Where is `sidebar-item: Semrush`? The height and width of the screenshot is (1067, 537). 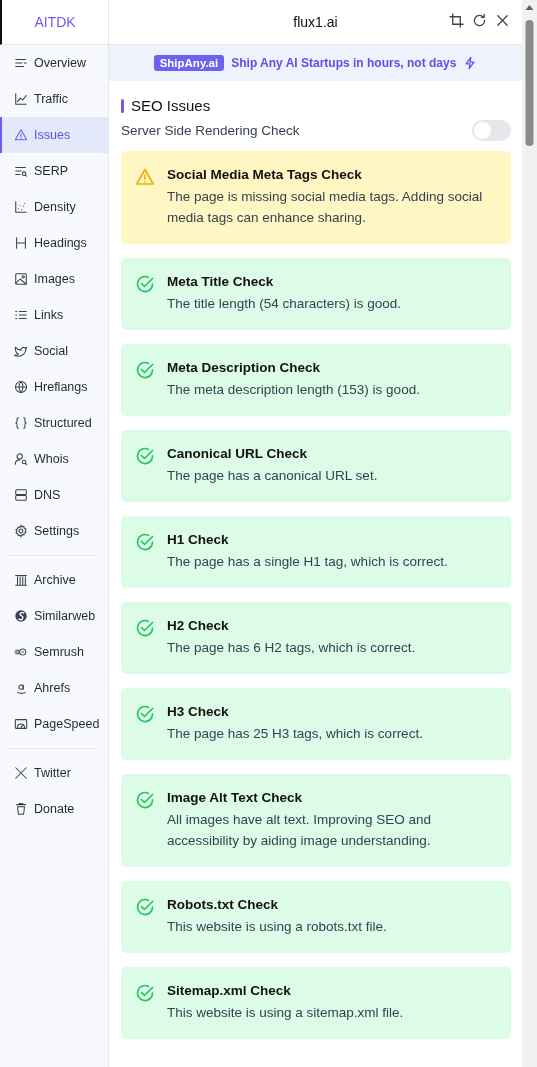 sidebar-item: Semrush is located at coordinates (54, 652).